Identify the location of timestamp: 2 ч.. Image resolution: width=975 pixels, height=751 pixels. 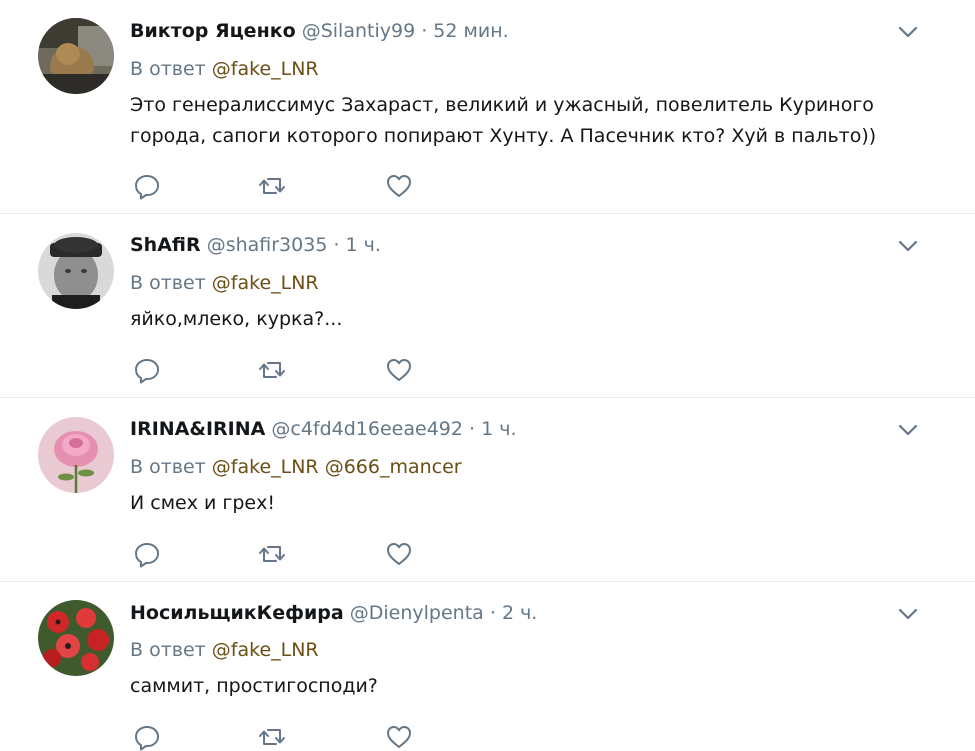
(519, 613).